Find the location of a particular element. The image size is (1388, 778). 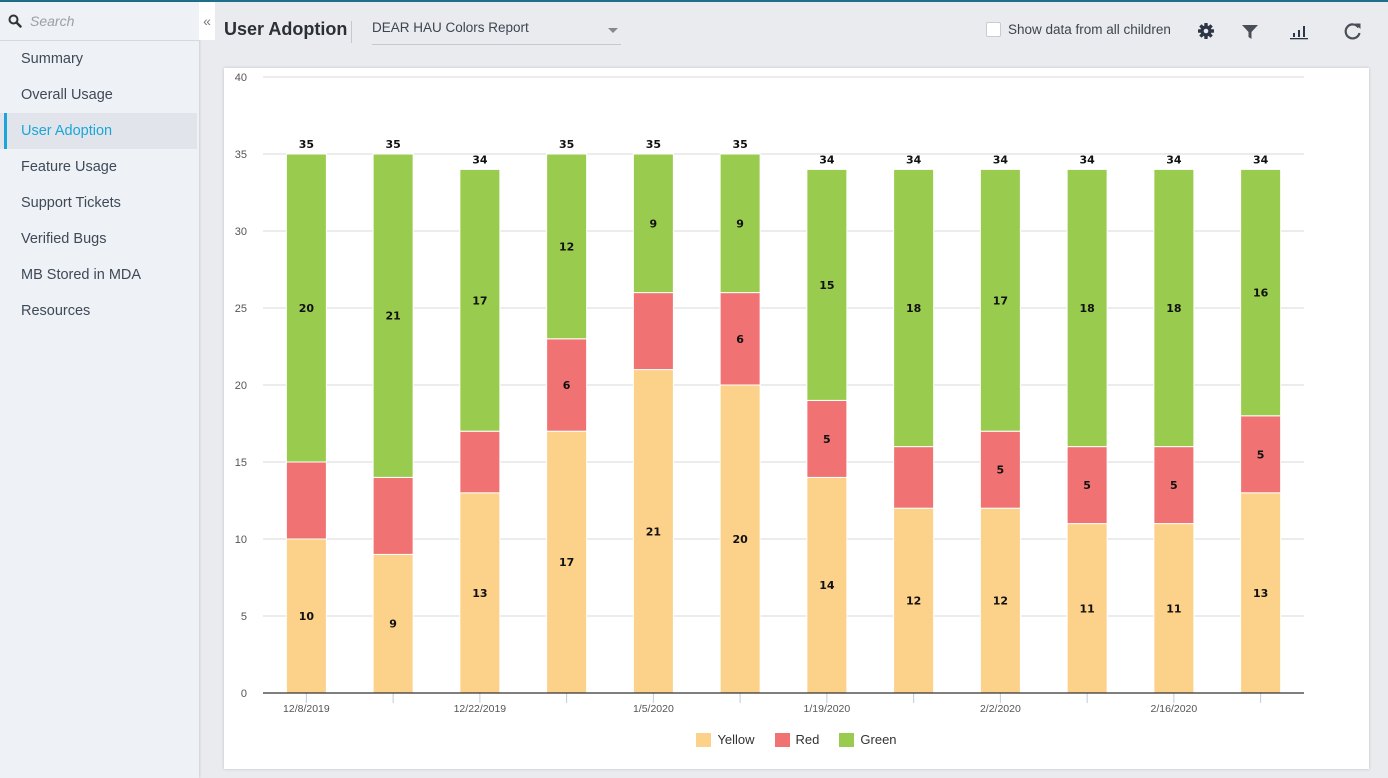

refresh-icon is located at coordinates (1352, 31).